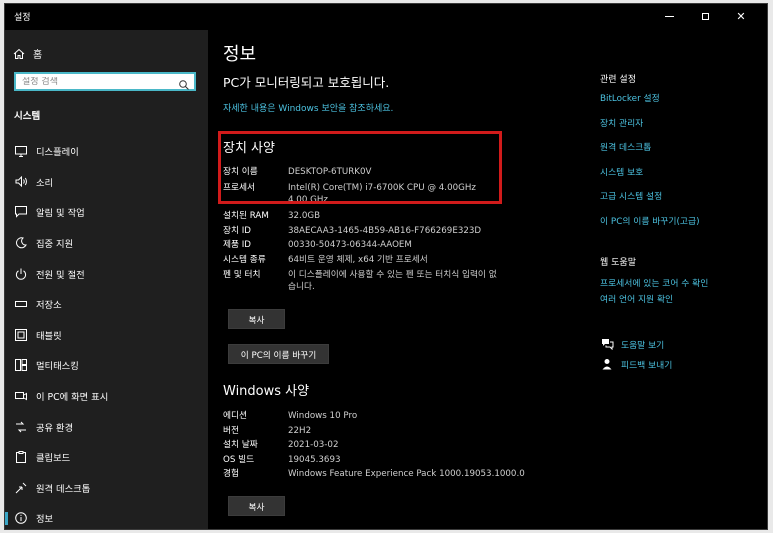 Image resolution: width=773 pixels, height=533 pixels. What do you see at coordinates (106, 304) in the screenshot?
I see `sidebar-item-storage: 저장소` at bounding box center [106, 304].